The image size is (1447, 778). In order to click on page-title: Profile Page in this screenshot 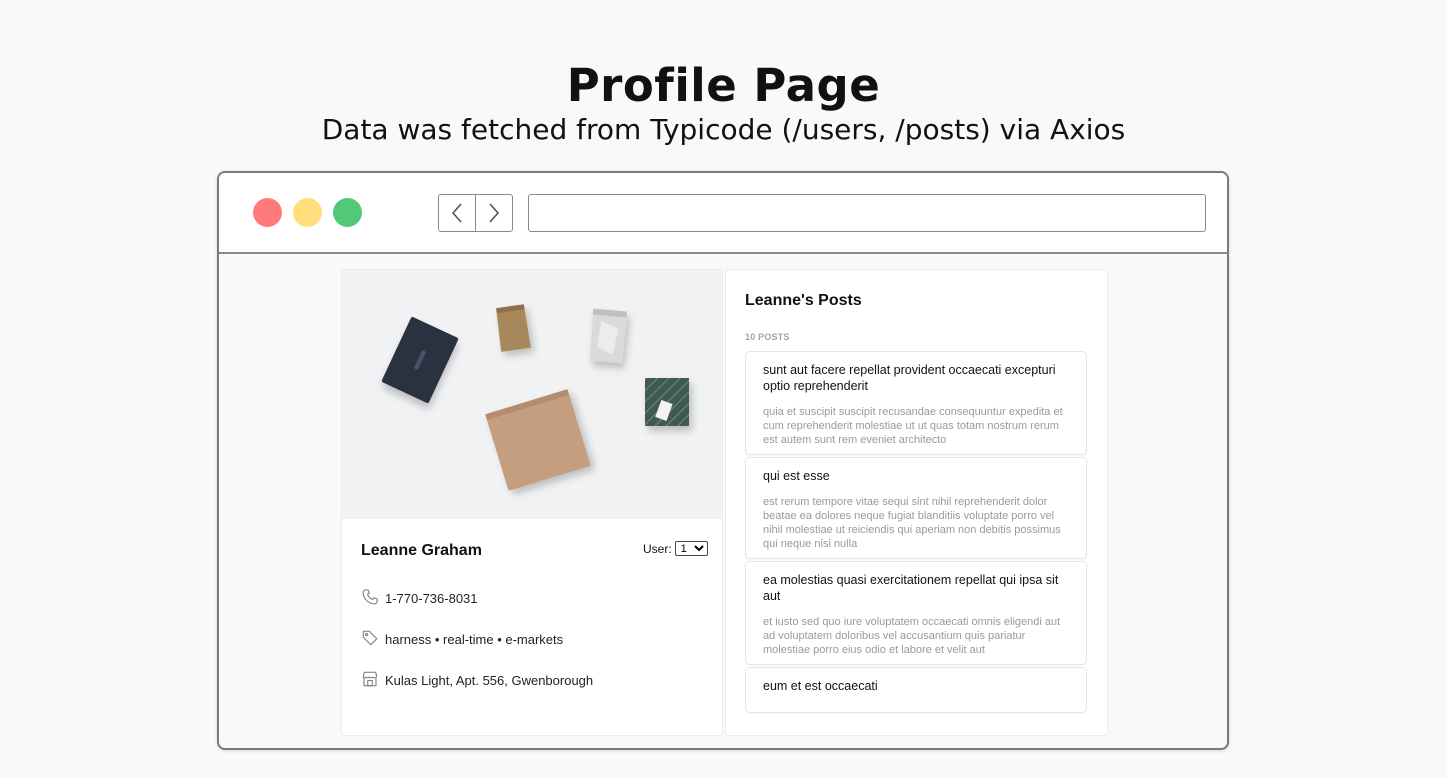, I will do `click(723, 85)`.